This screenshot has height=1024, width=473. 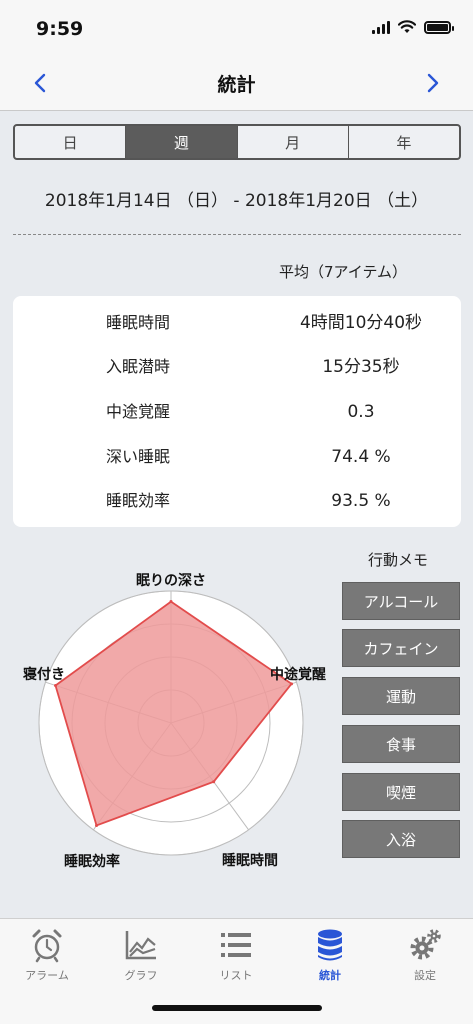 What do you see at coordinates (330, 975) in the screenshot?
I see `tab-label: 統計` at bounding box center [330, 975].